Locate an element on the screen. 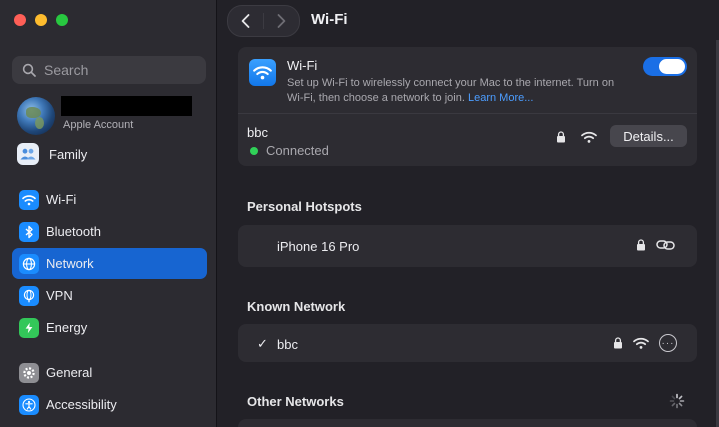 This screenshot has height=427, width=719. sidebar-item-network: Network is located at coordinates (109, 263).